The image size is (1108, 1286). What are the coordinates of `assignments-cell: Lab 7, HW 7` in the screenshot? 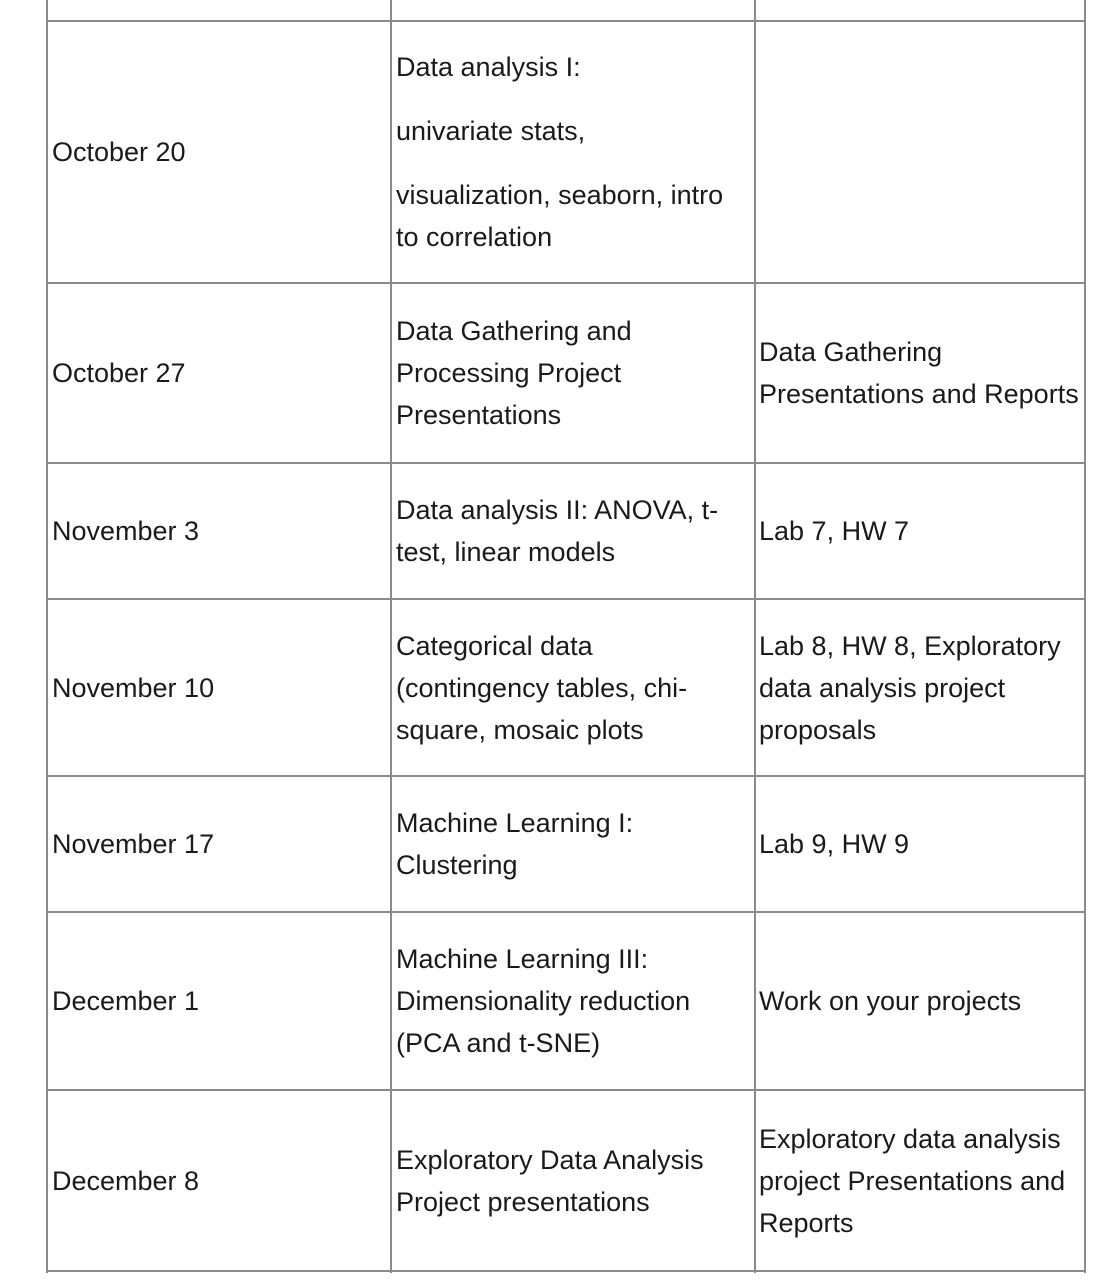 It's located at (921, 531).